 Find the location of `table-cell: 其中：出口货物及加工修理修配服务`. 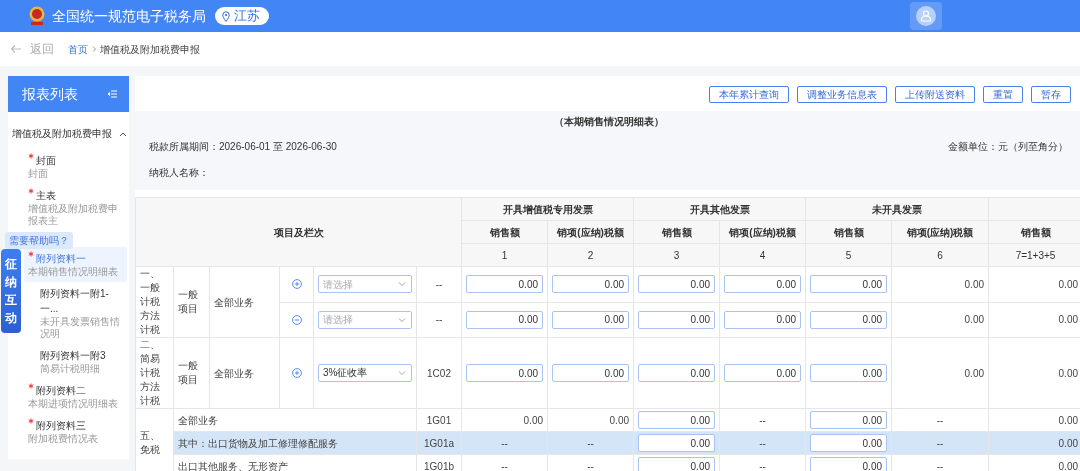

table-cell: 其中：出口货物及加工修理修配服务 is located at coordinates (295, 443).